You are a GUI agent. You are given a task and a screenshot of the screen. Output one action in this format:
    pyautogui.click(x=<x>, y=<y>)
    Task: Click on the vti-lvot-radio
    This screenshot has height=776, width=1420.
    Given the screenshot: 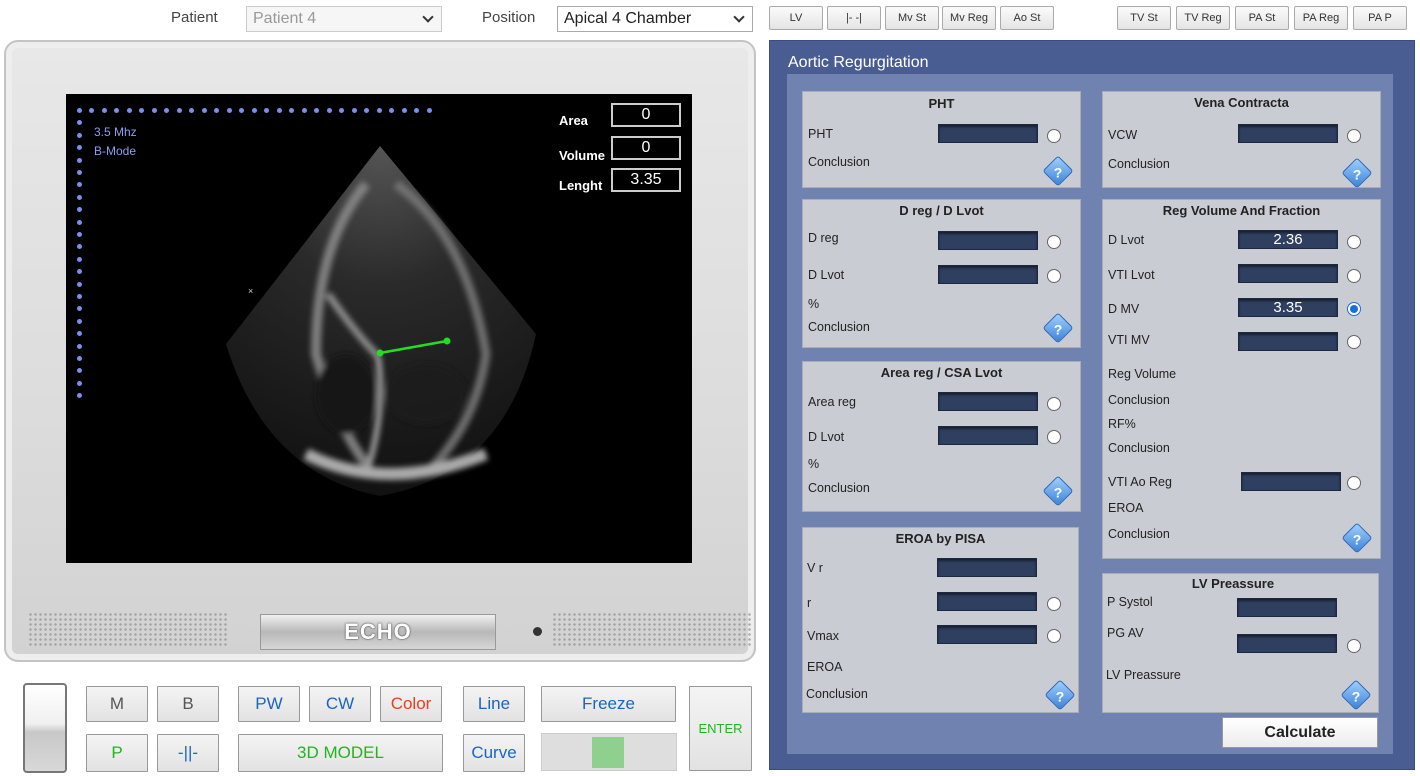 What is the action you would take?
    pyautogui.click(x=1354, y=276)
    